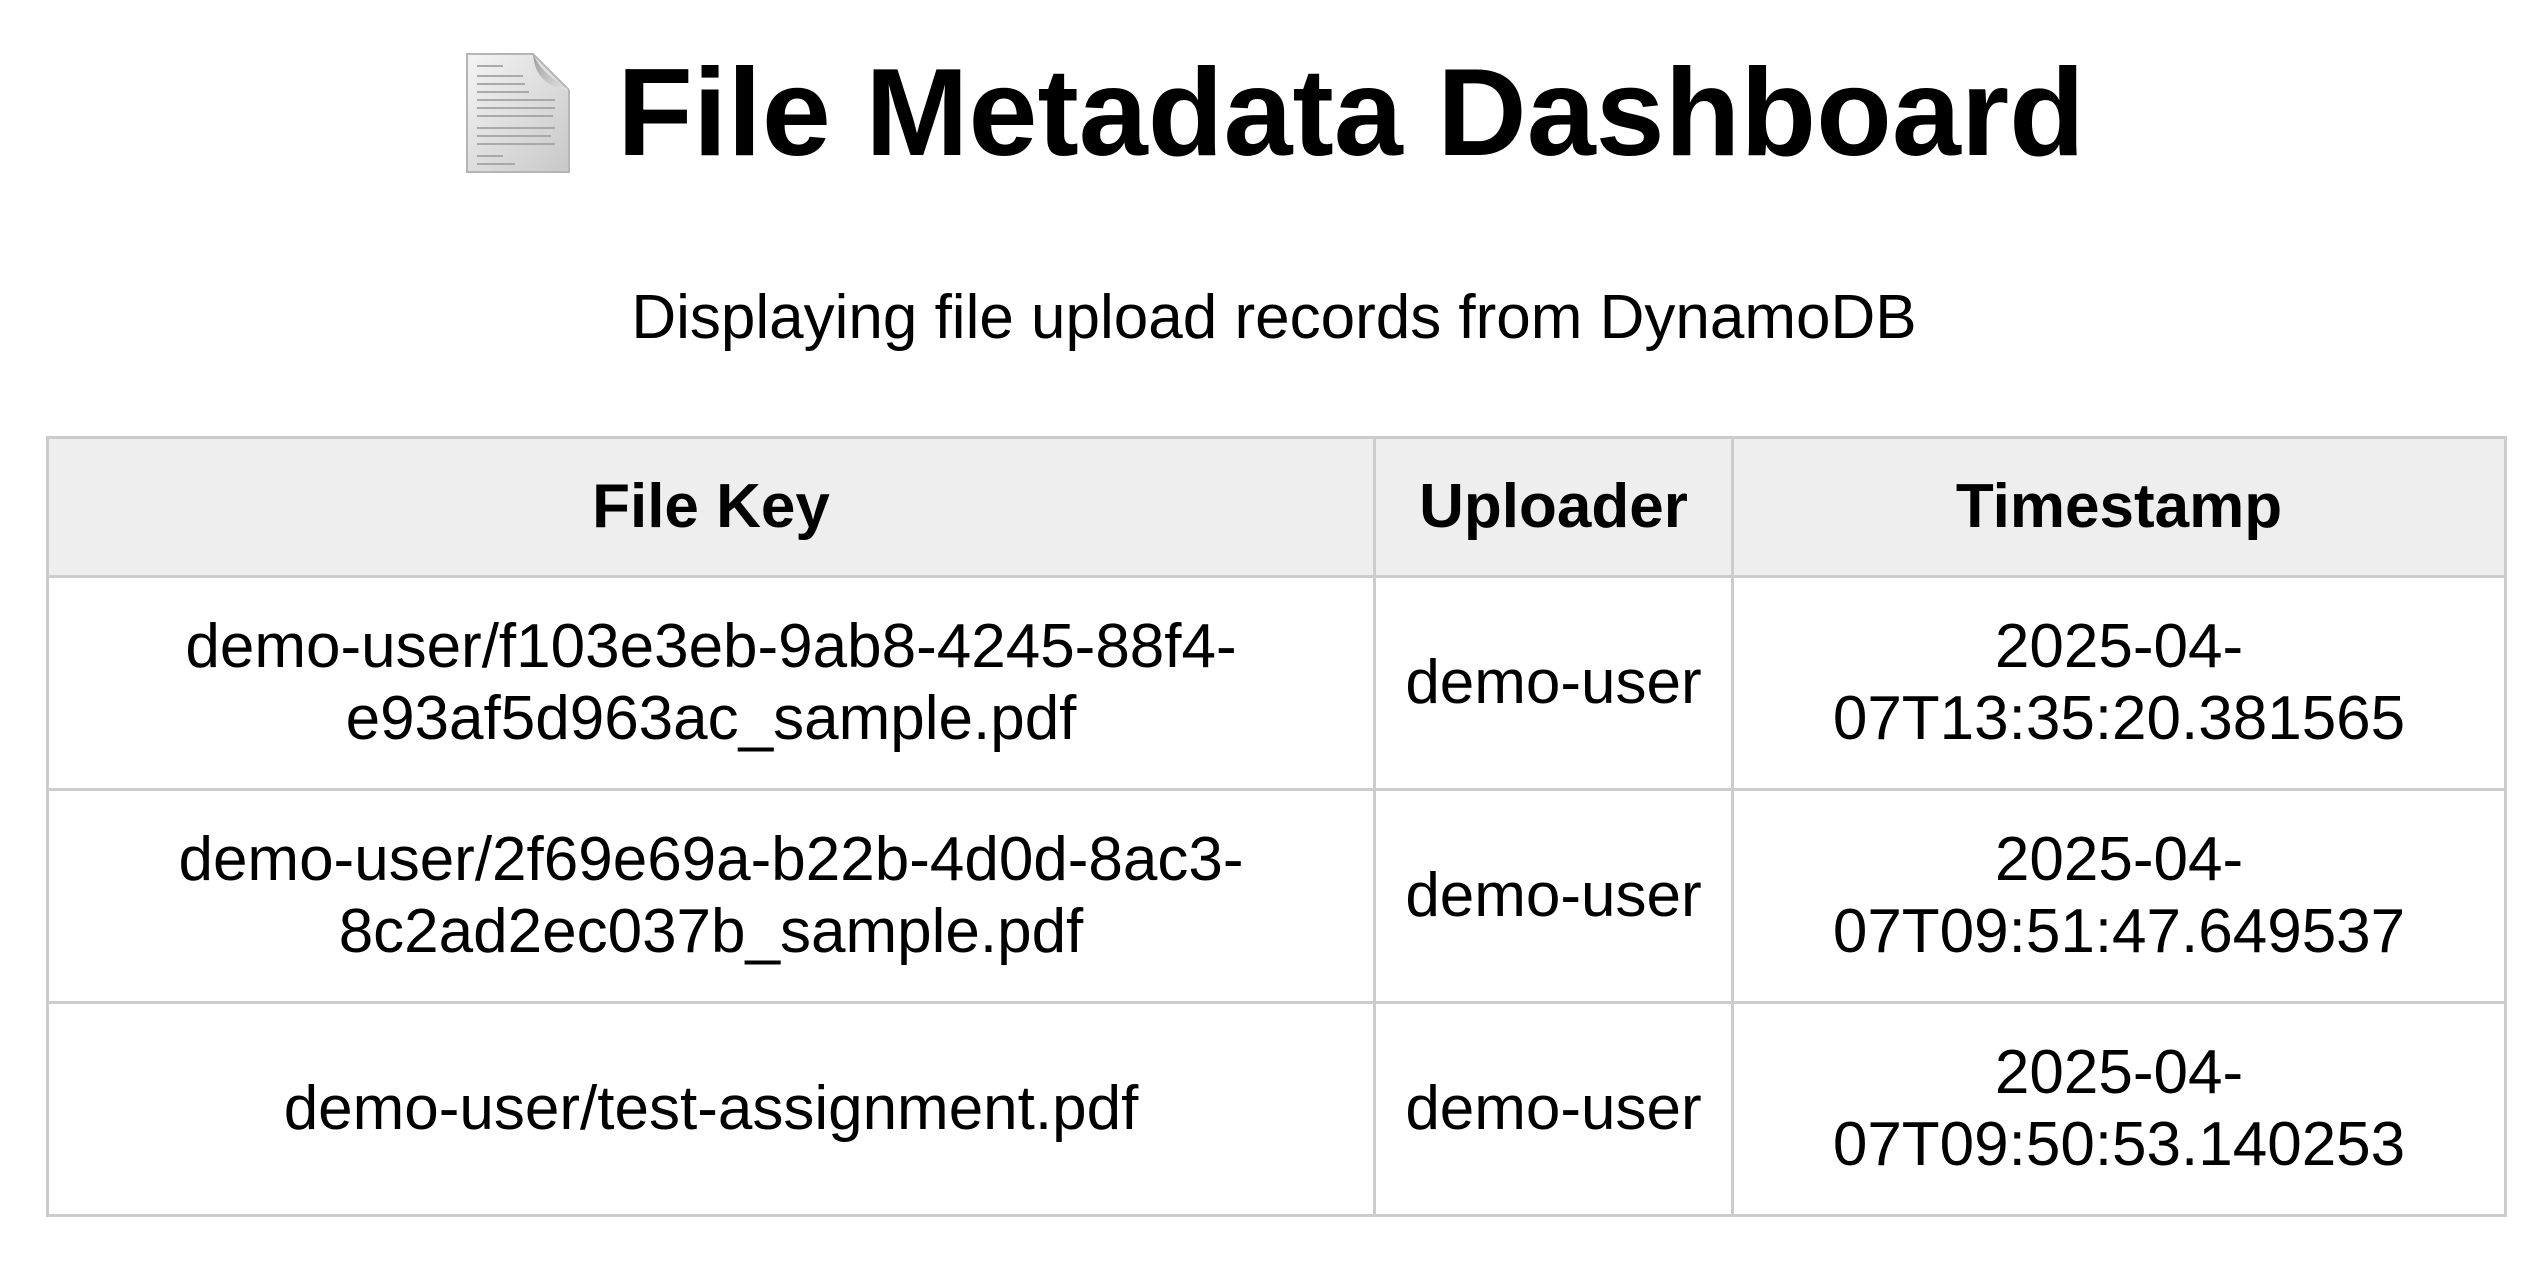  I want to click on table-header-row: File Key Uploader Timestamp, so click(1276, 507).